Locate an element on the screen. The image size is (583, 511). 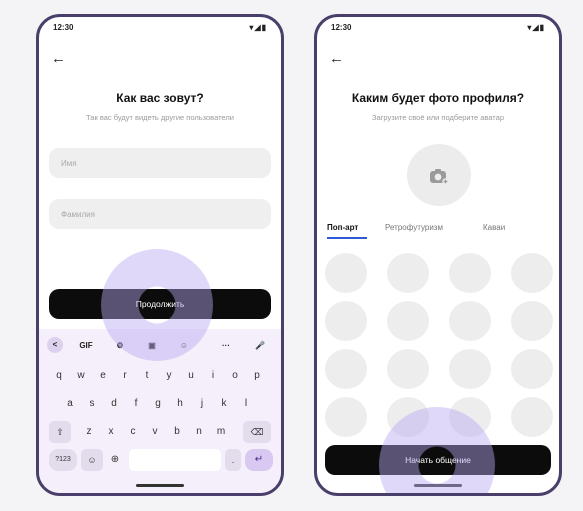
space-key is located at coordinates (175, 460).